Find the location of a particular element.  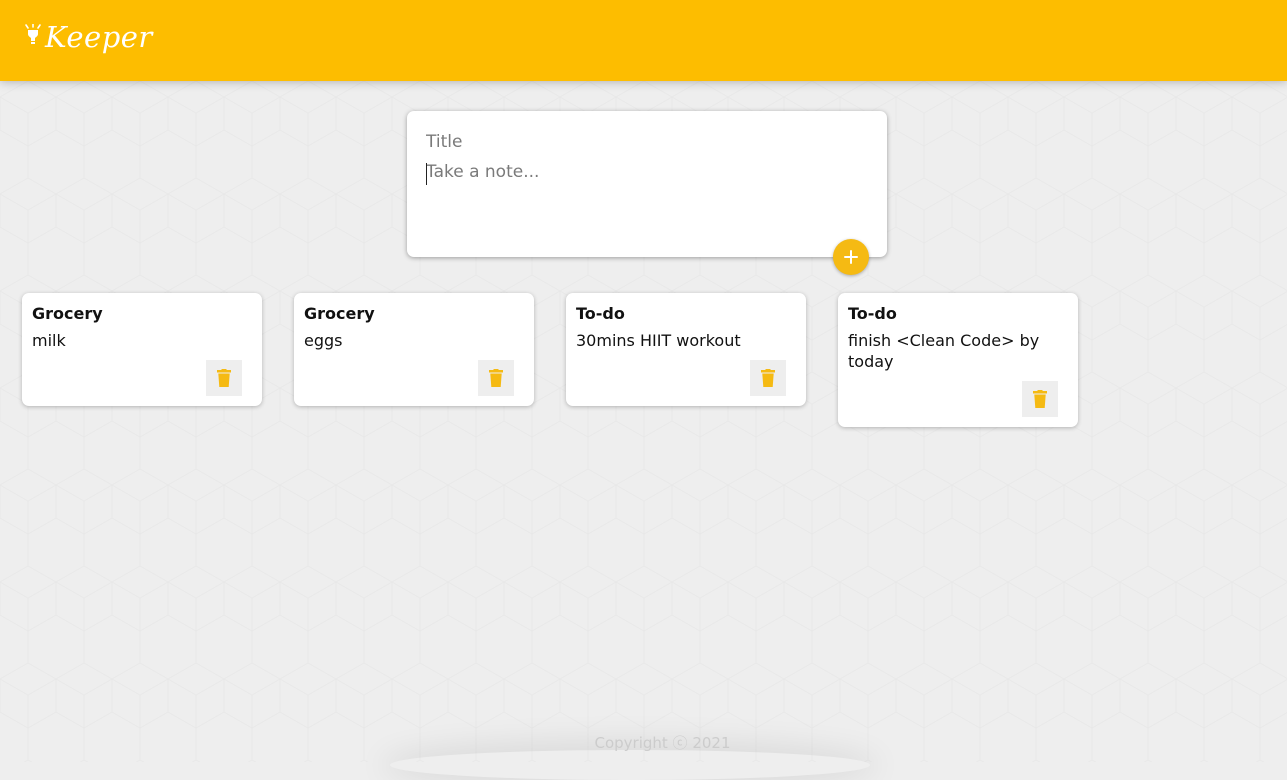

footer-shadow is located at coordinates (630, 765).